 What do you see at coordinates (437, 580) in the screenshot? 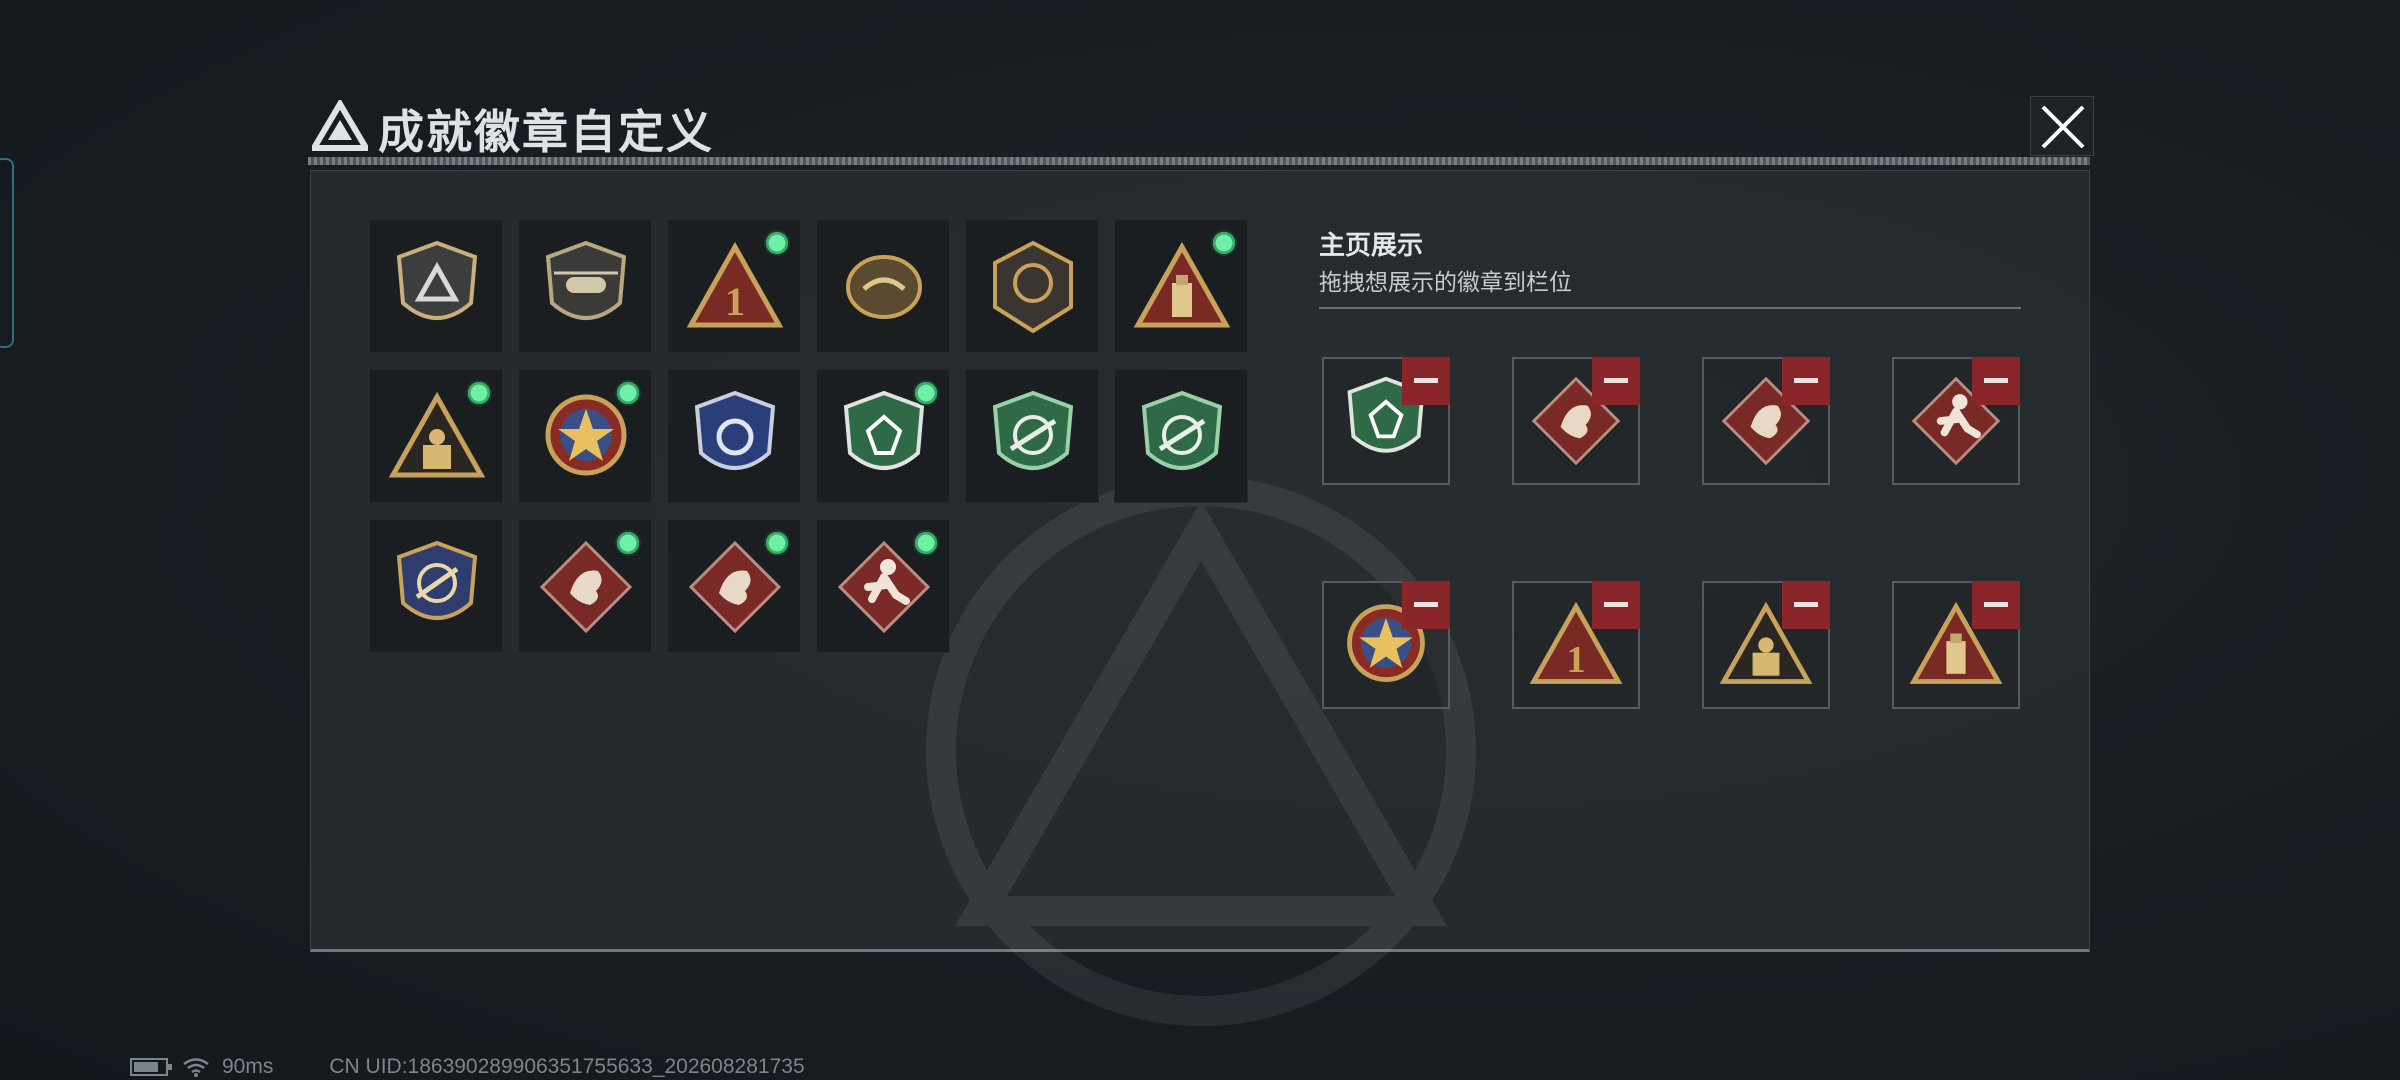
I see `gold-sniper-laurel-badge-icon` at bounding box center [437, 580].